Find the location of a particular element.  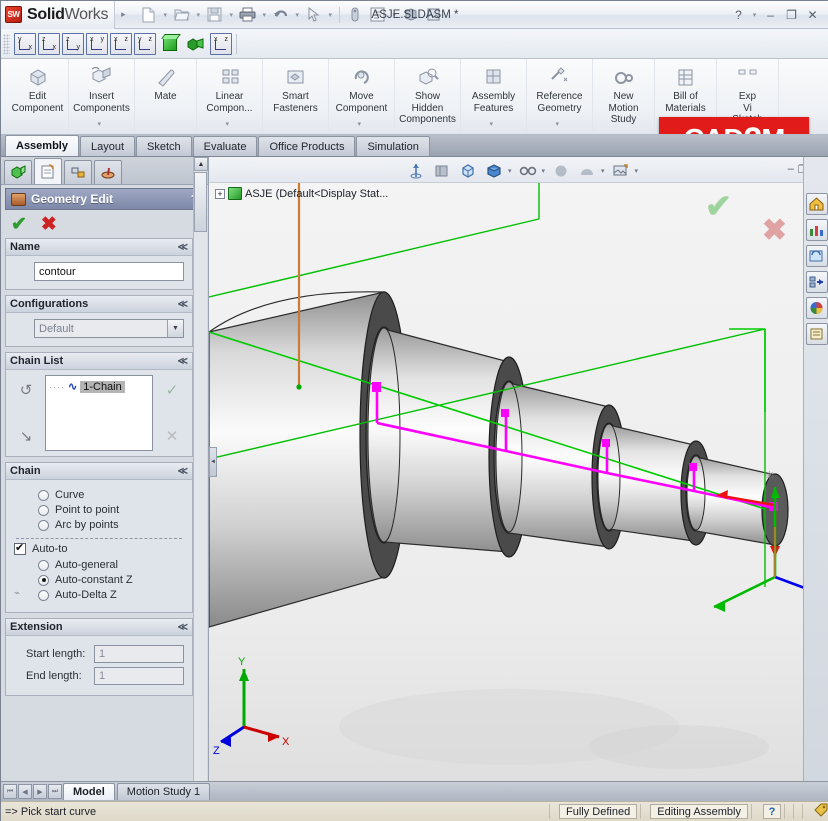

radio-auto-general: Auto-general is located at coordinates (112, 565).